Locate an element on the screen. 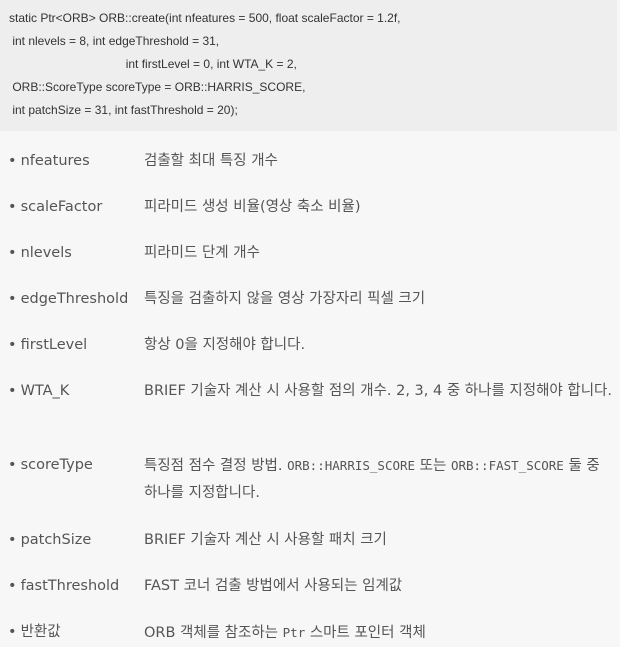 This screenshot has height=647, width=620. param-name: • scoreType is located at coordinates (50, 465).